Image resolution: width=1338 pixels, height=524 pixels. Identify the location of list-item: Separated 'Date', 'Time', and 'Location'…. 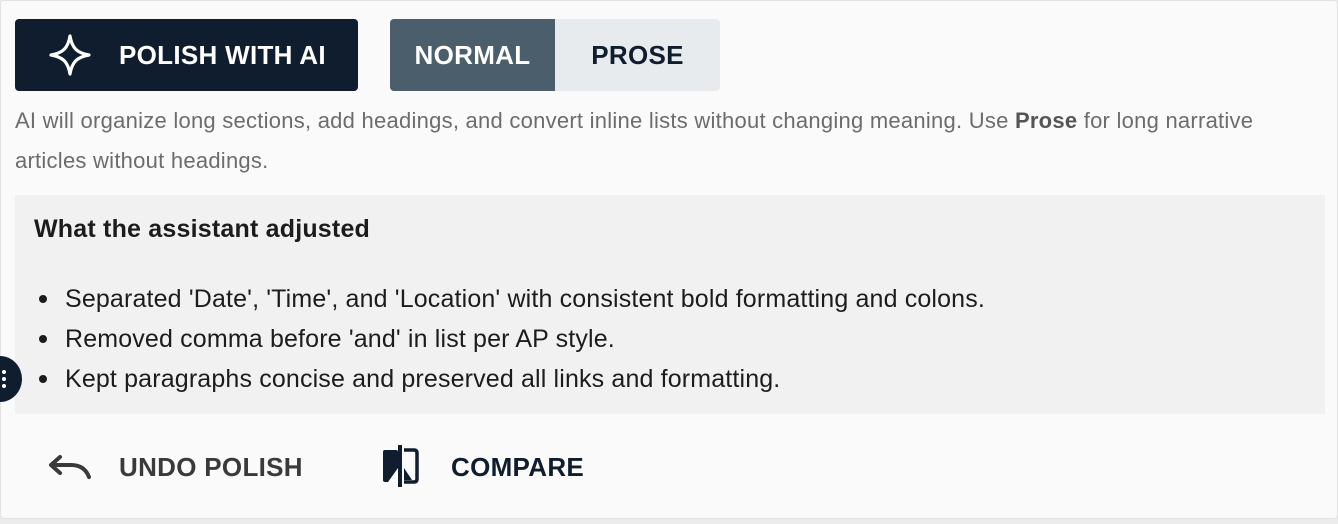
(512, 299).